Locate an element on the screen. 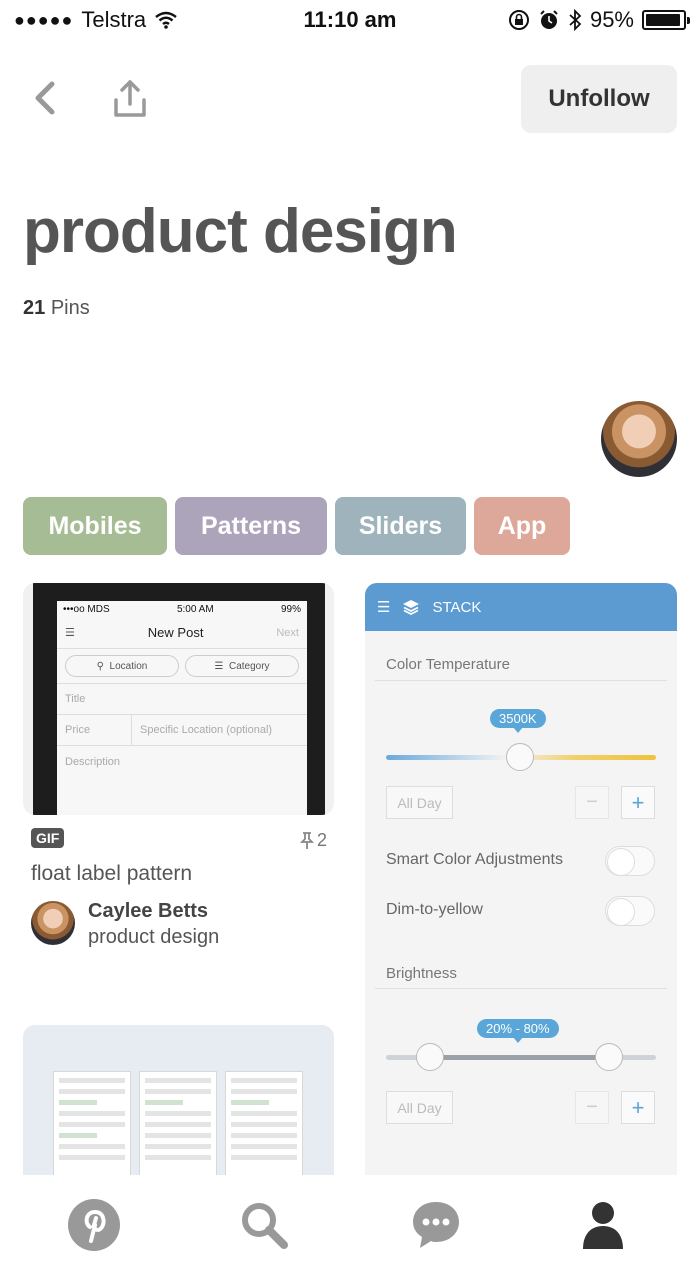 The height and width of the screenshot is (1269, 700). color-temp-knob is located at coordinates (520, 757).